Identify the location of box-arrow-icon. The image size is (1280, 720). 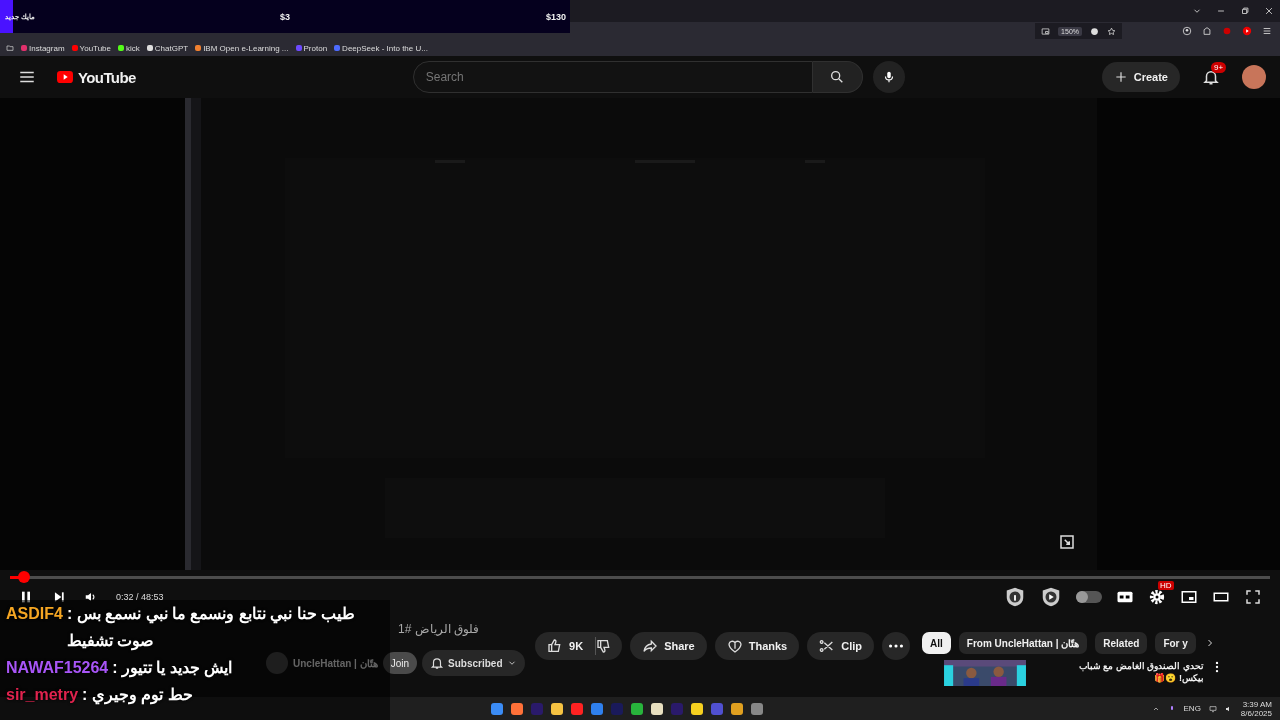
(1067, 542).